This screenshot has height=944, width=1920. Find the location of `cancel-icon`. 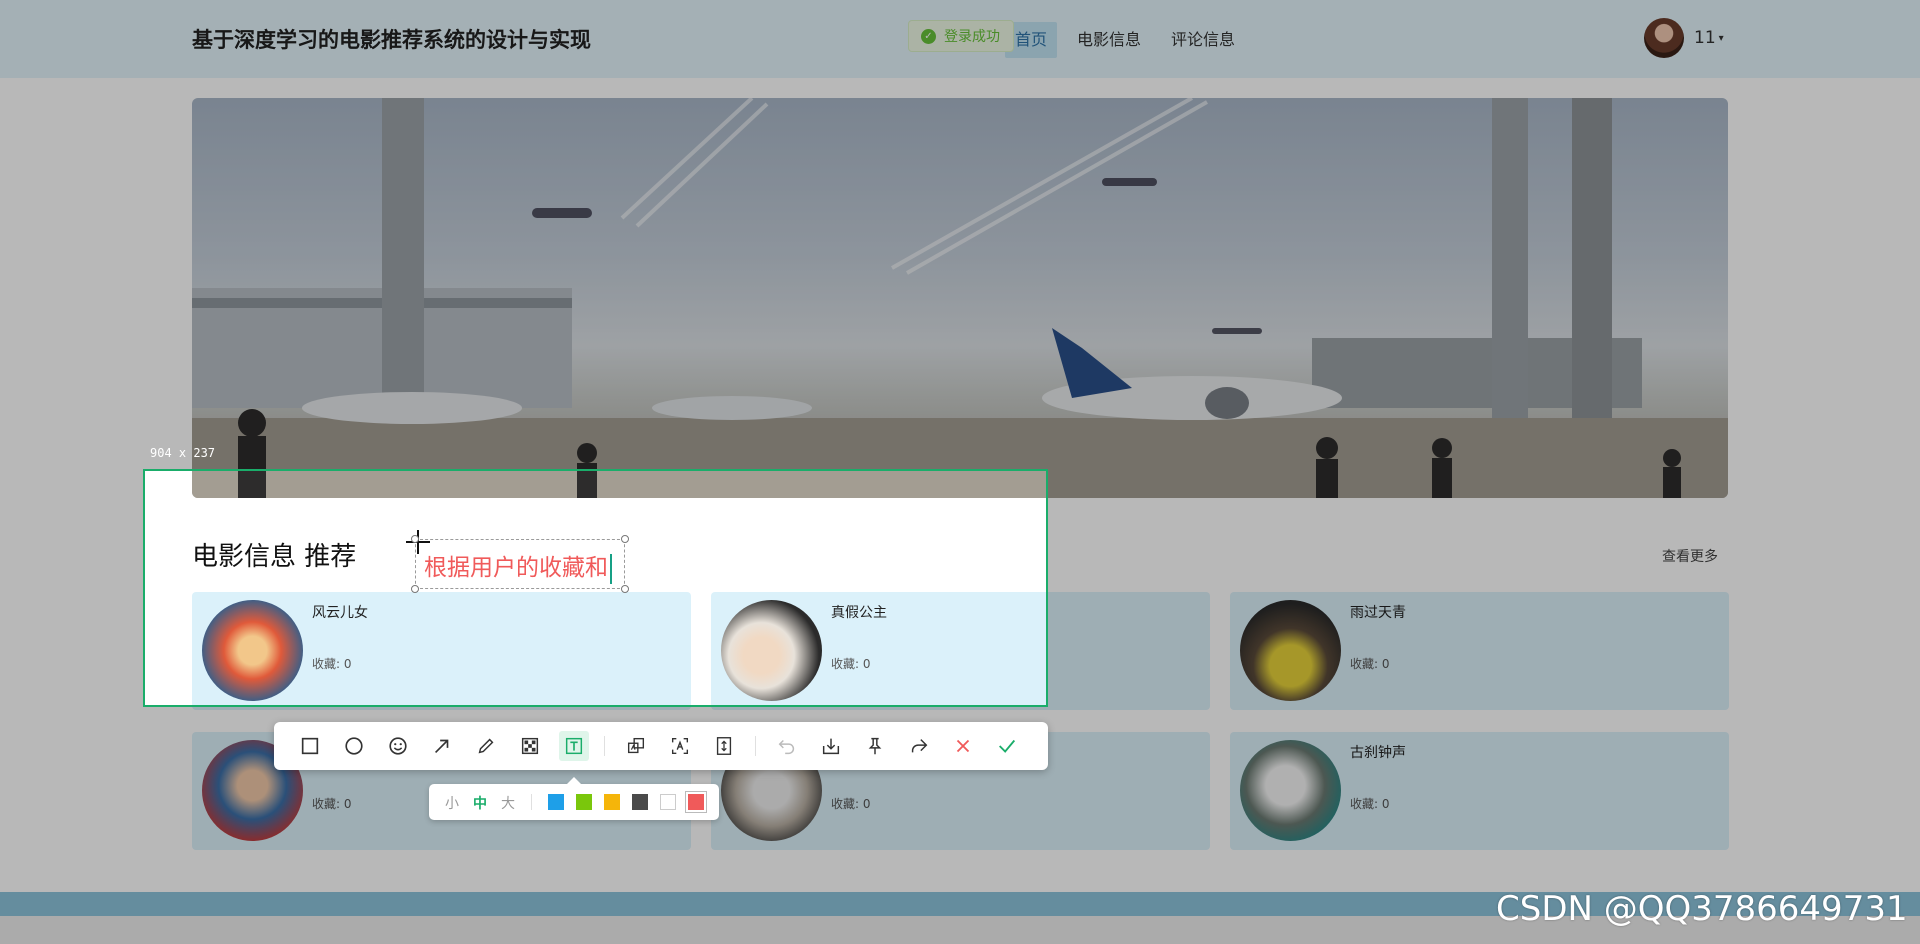

cancel-icon is located at coordinates (963, 746).